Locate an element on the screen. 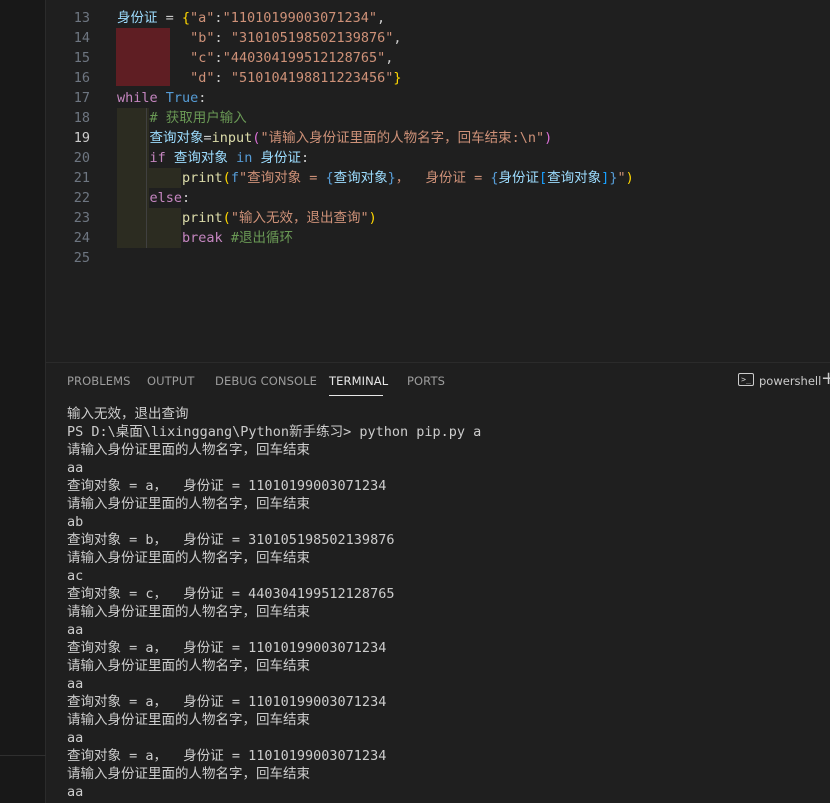 This screenshot has width=830, height=803. code-line: 19 查询对象=input("请输入身份证里面的人物名字，回车结束:\n") is located at coordinates (438, 138).